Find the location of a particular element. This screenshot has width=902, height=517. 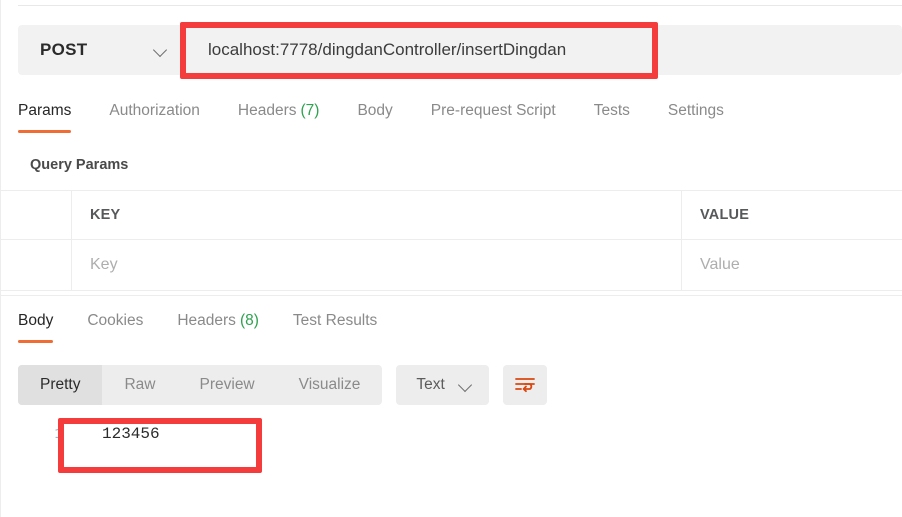

row-value-placeholder: Value is located at coordinates (720, 264).